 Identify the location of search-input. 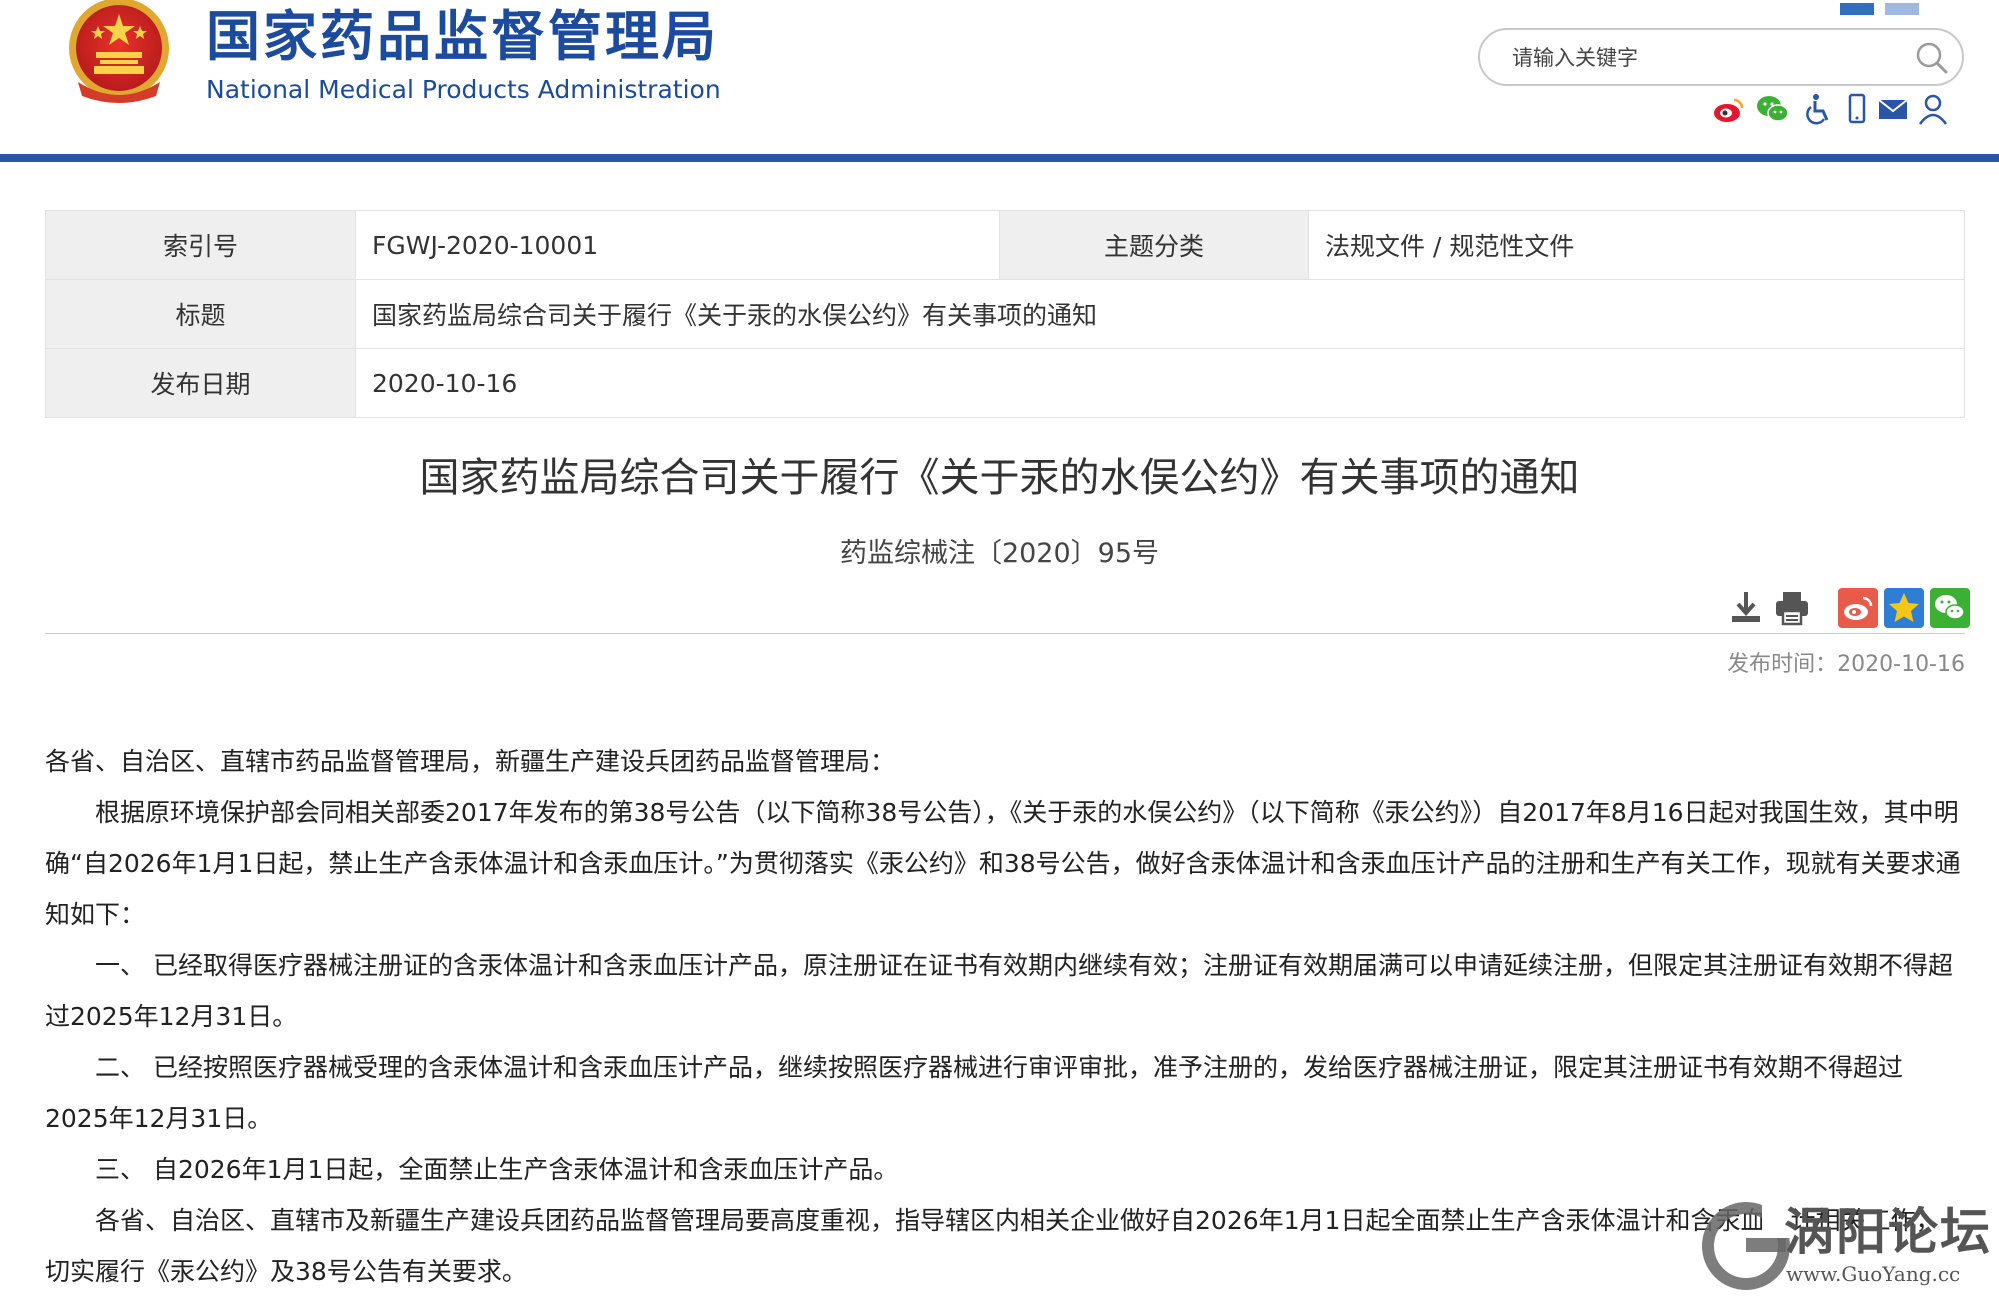
(1702, 58).